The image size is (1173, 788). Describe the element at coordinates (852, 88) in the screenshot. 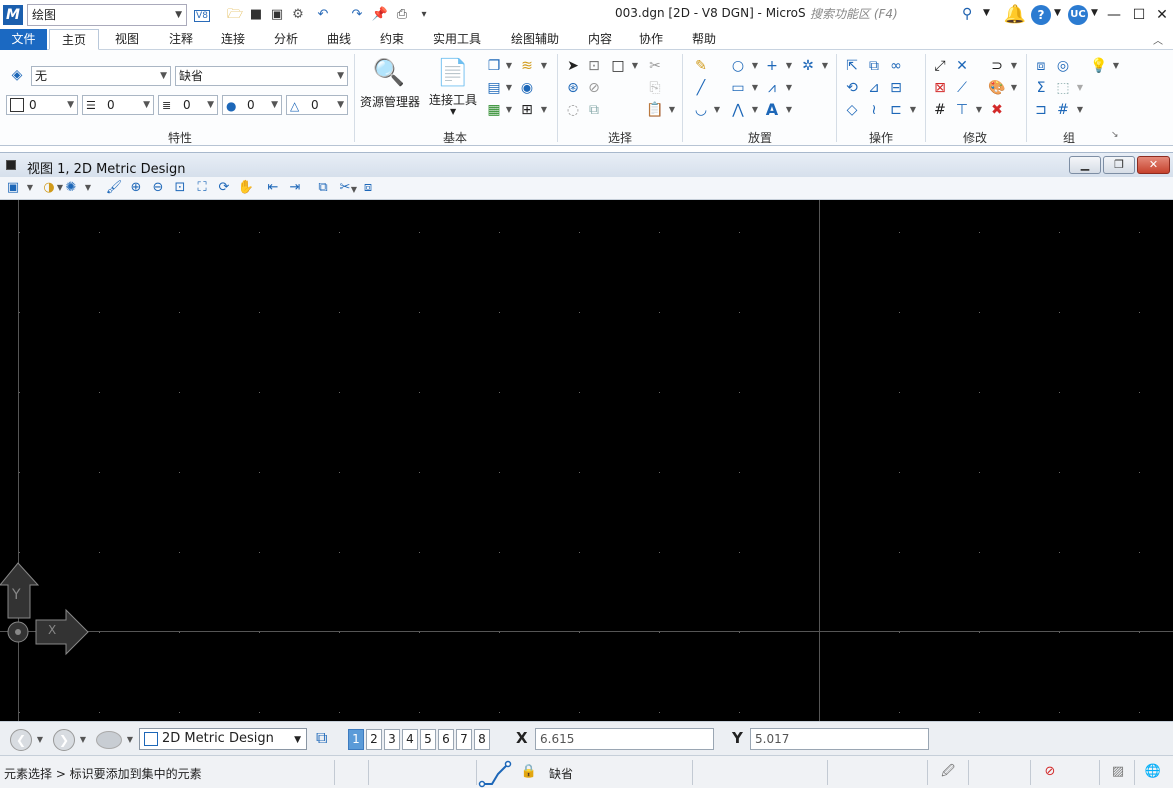

I see `rotate-icon: ⟲` at that location.